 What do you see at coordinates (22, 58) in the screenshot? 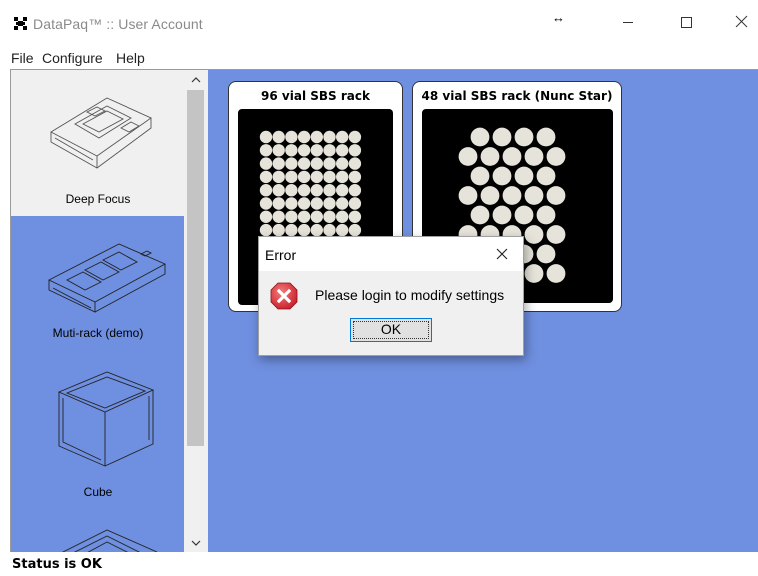
I see `menu-file: File` at bounding box center [22, 58].